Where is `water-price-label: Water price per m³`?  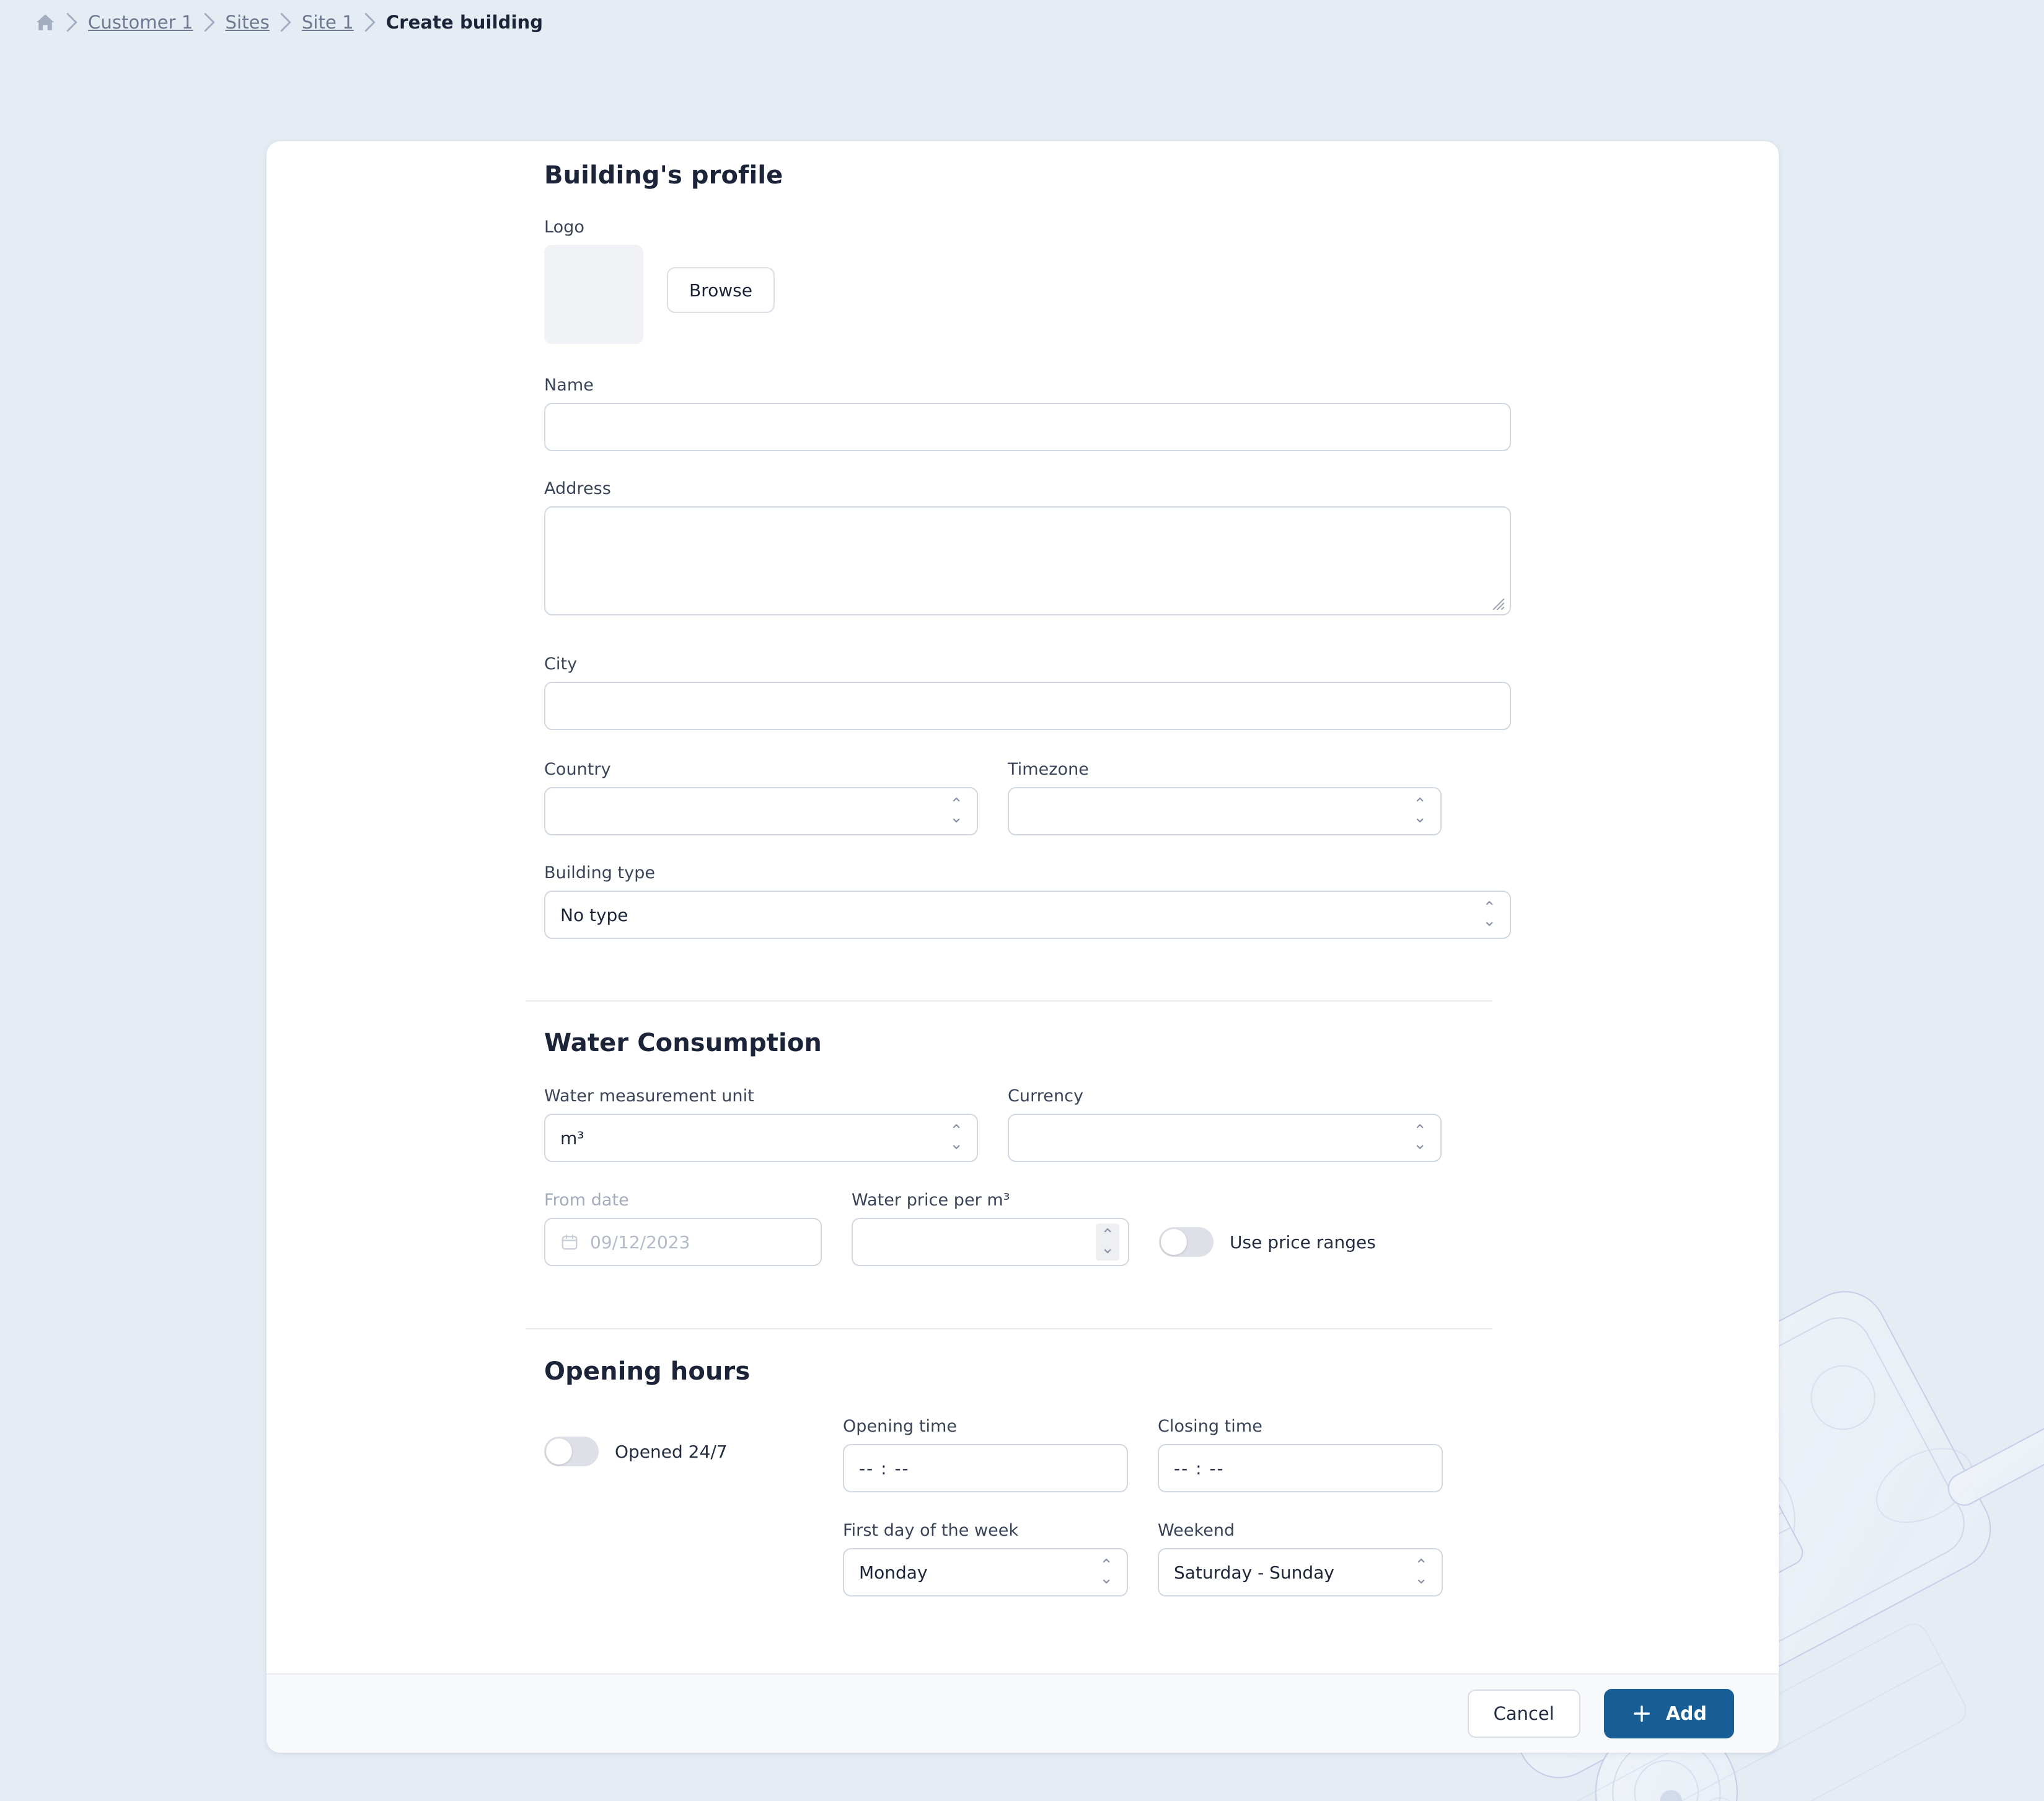
water-price-label: Water price per m³ is located at coordinates (931, 1200).